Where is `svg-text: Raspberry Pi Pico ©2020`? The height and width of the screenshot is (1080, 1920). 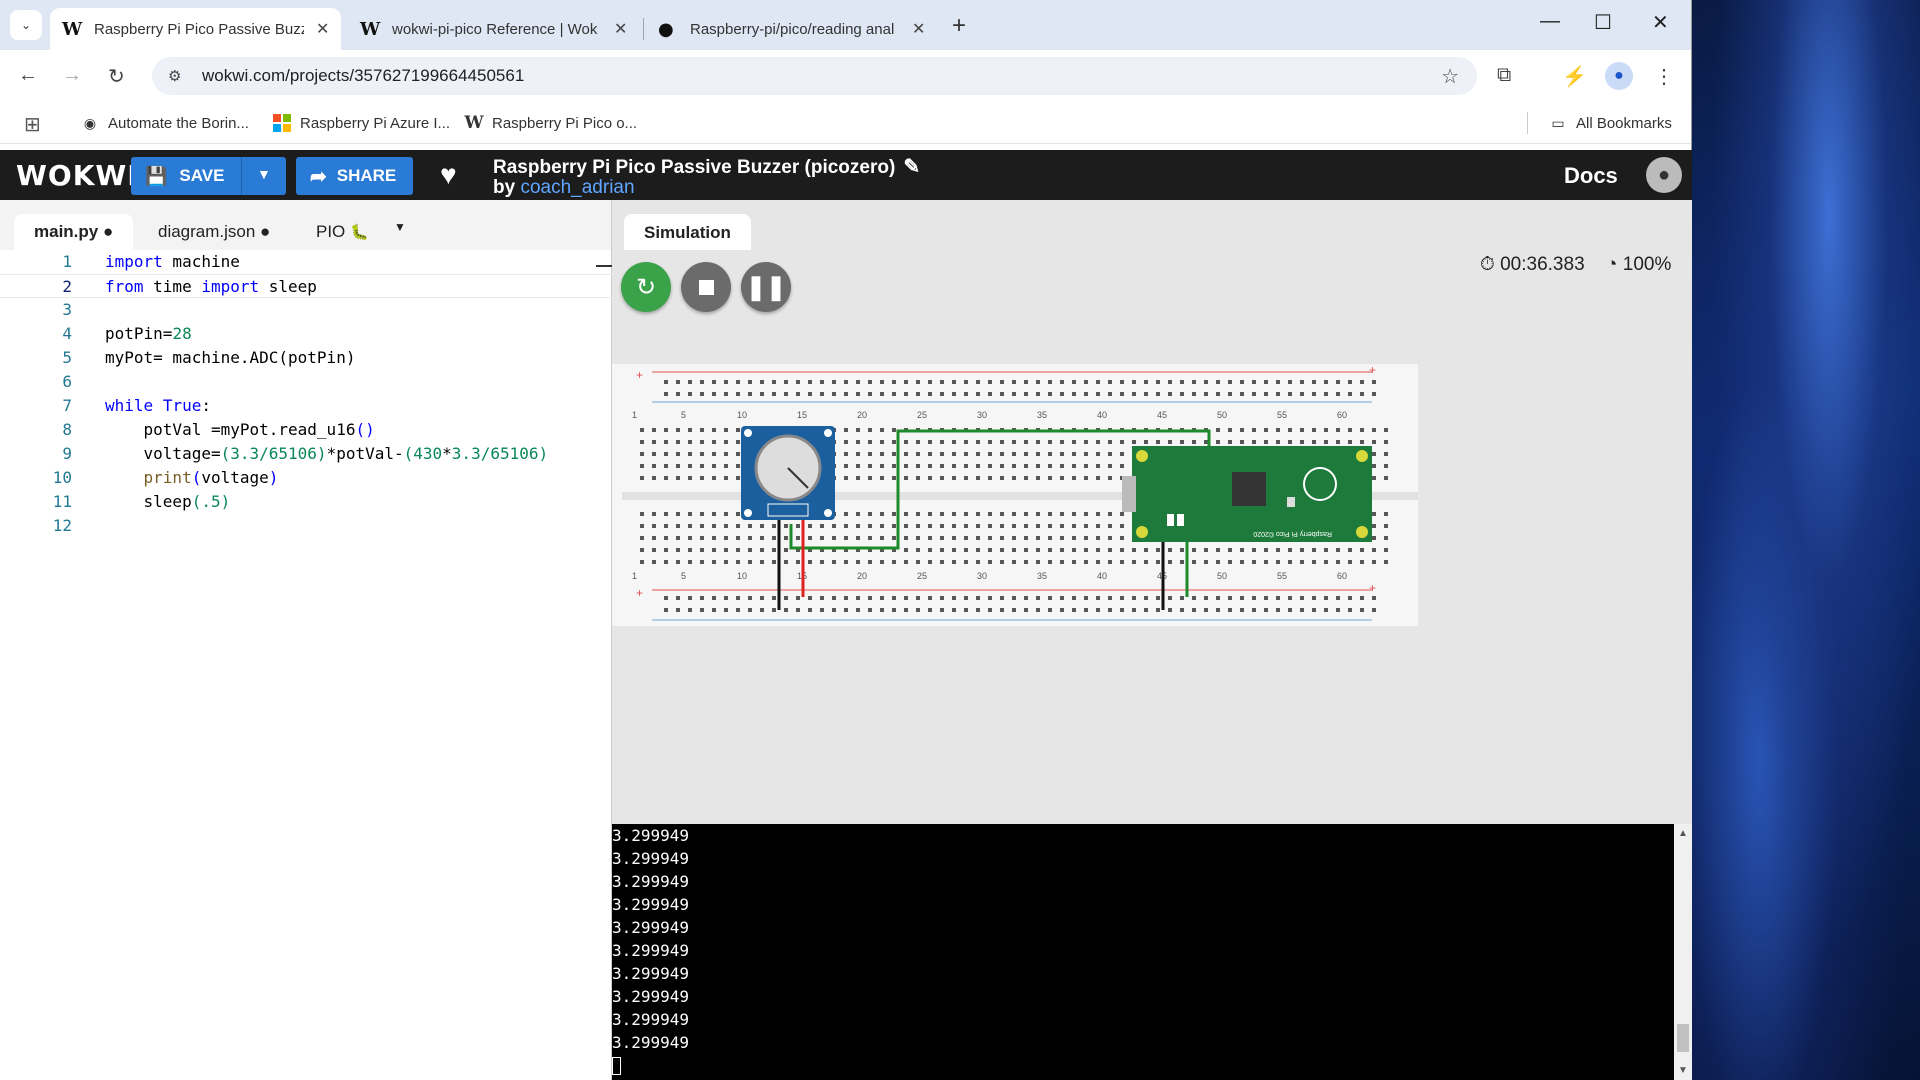
svg-text: Raspberry Pi Pico ©2020 is located at coordinates (1292, 534).